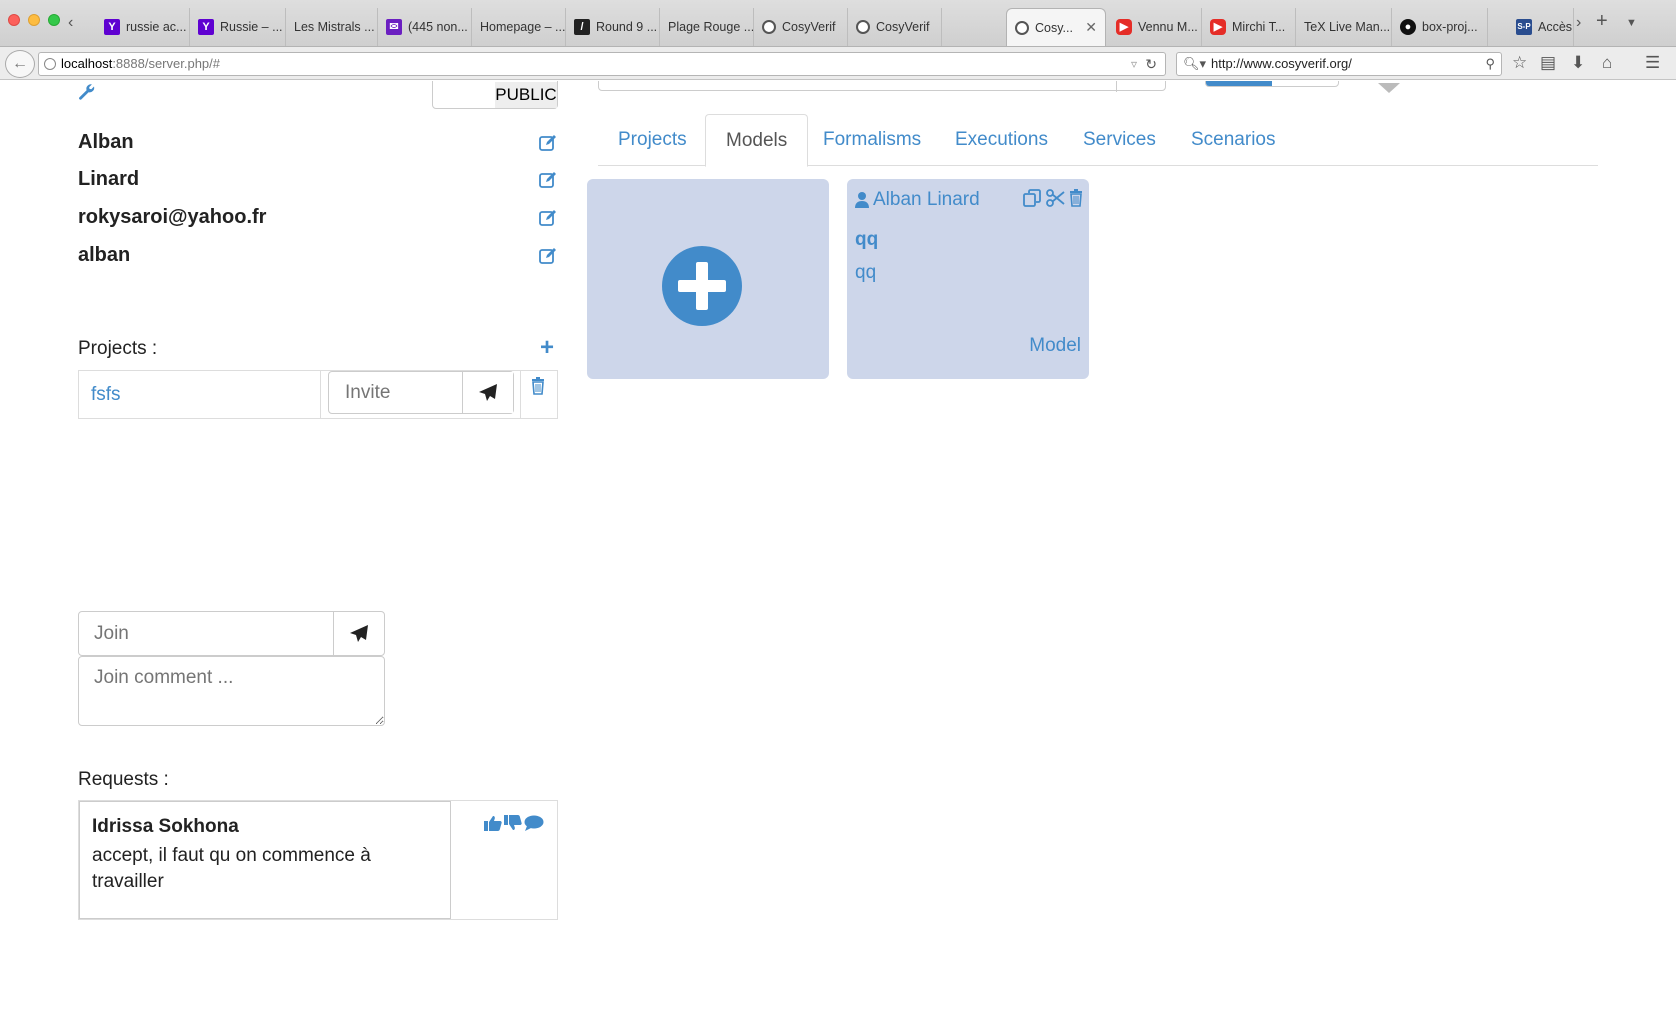 This screenshot has width=1676, height=1029. Describe the element at coordinates (231, 691) in the screenshot. I see `join-comment-textarea` at that location.